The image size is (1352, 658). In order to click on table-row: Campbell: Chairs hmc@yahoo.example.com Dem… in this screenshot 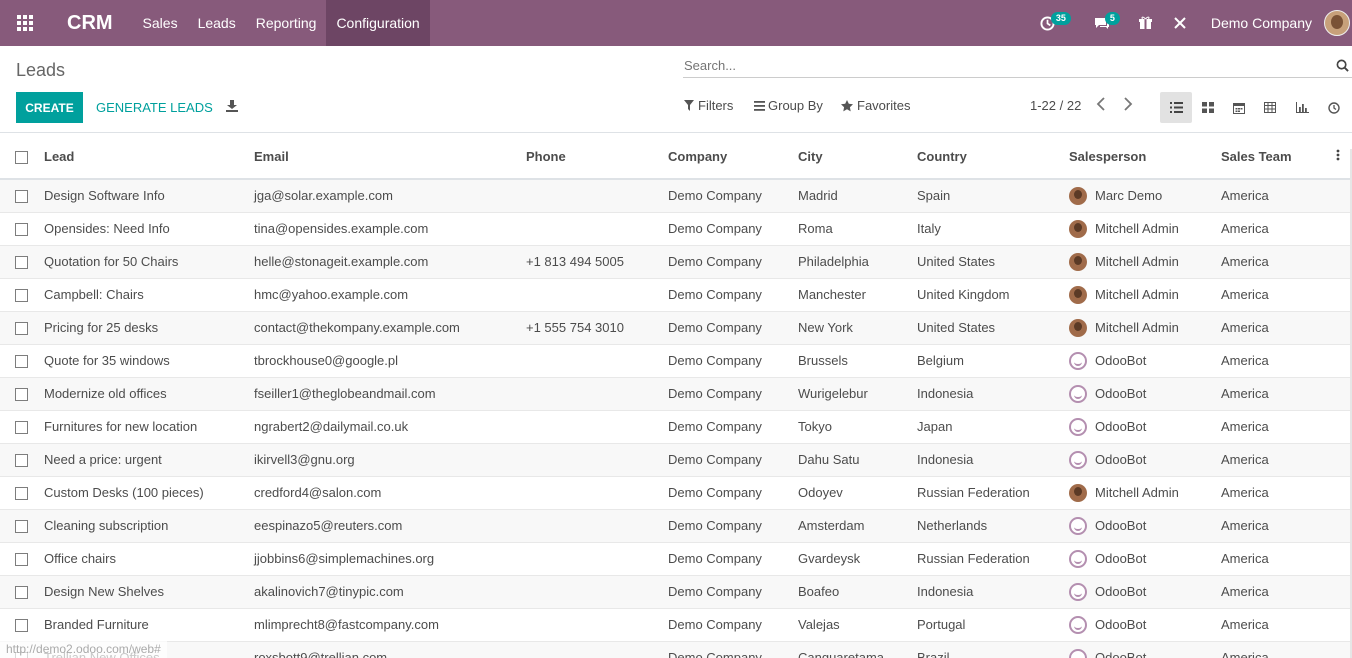, I will do `click(676, 295)`.